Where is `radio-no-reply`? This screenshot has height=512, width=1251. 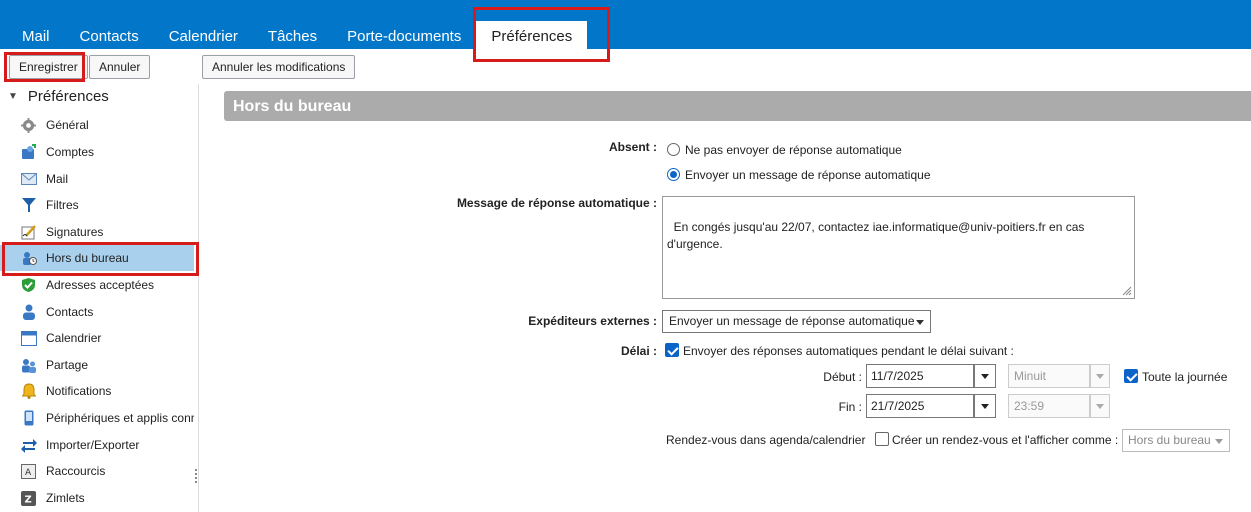 radio-no-reply is located at coordinates (673, 149).